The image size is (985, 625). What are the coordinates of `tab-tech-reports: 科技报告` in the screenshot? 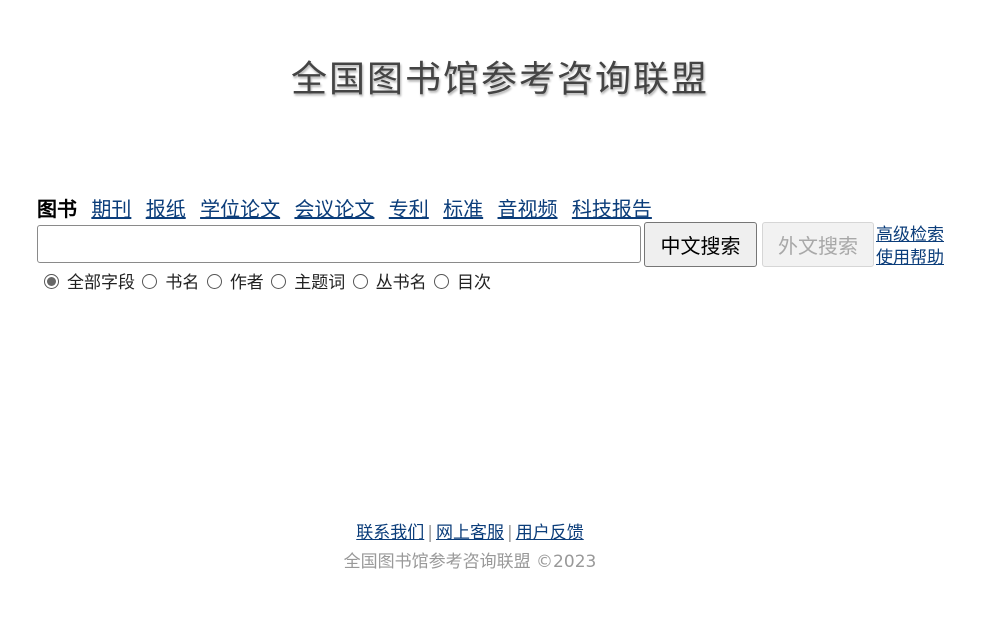 It's located at (612, 209).